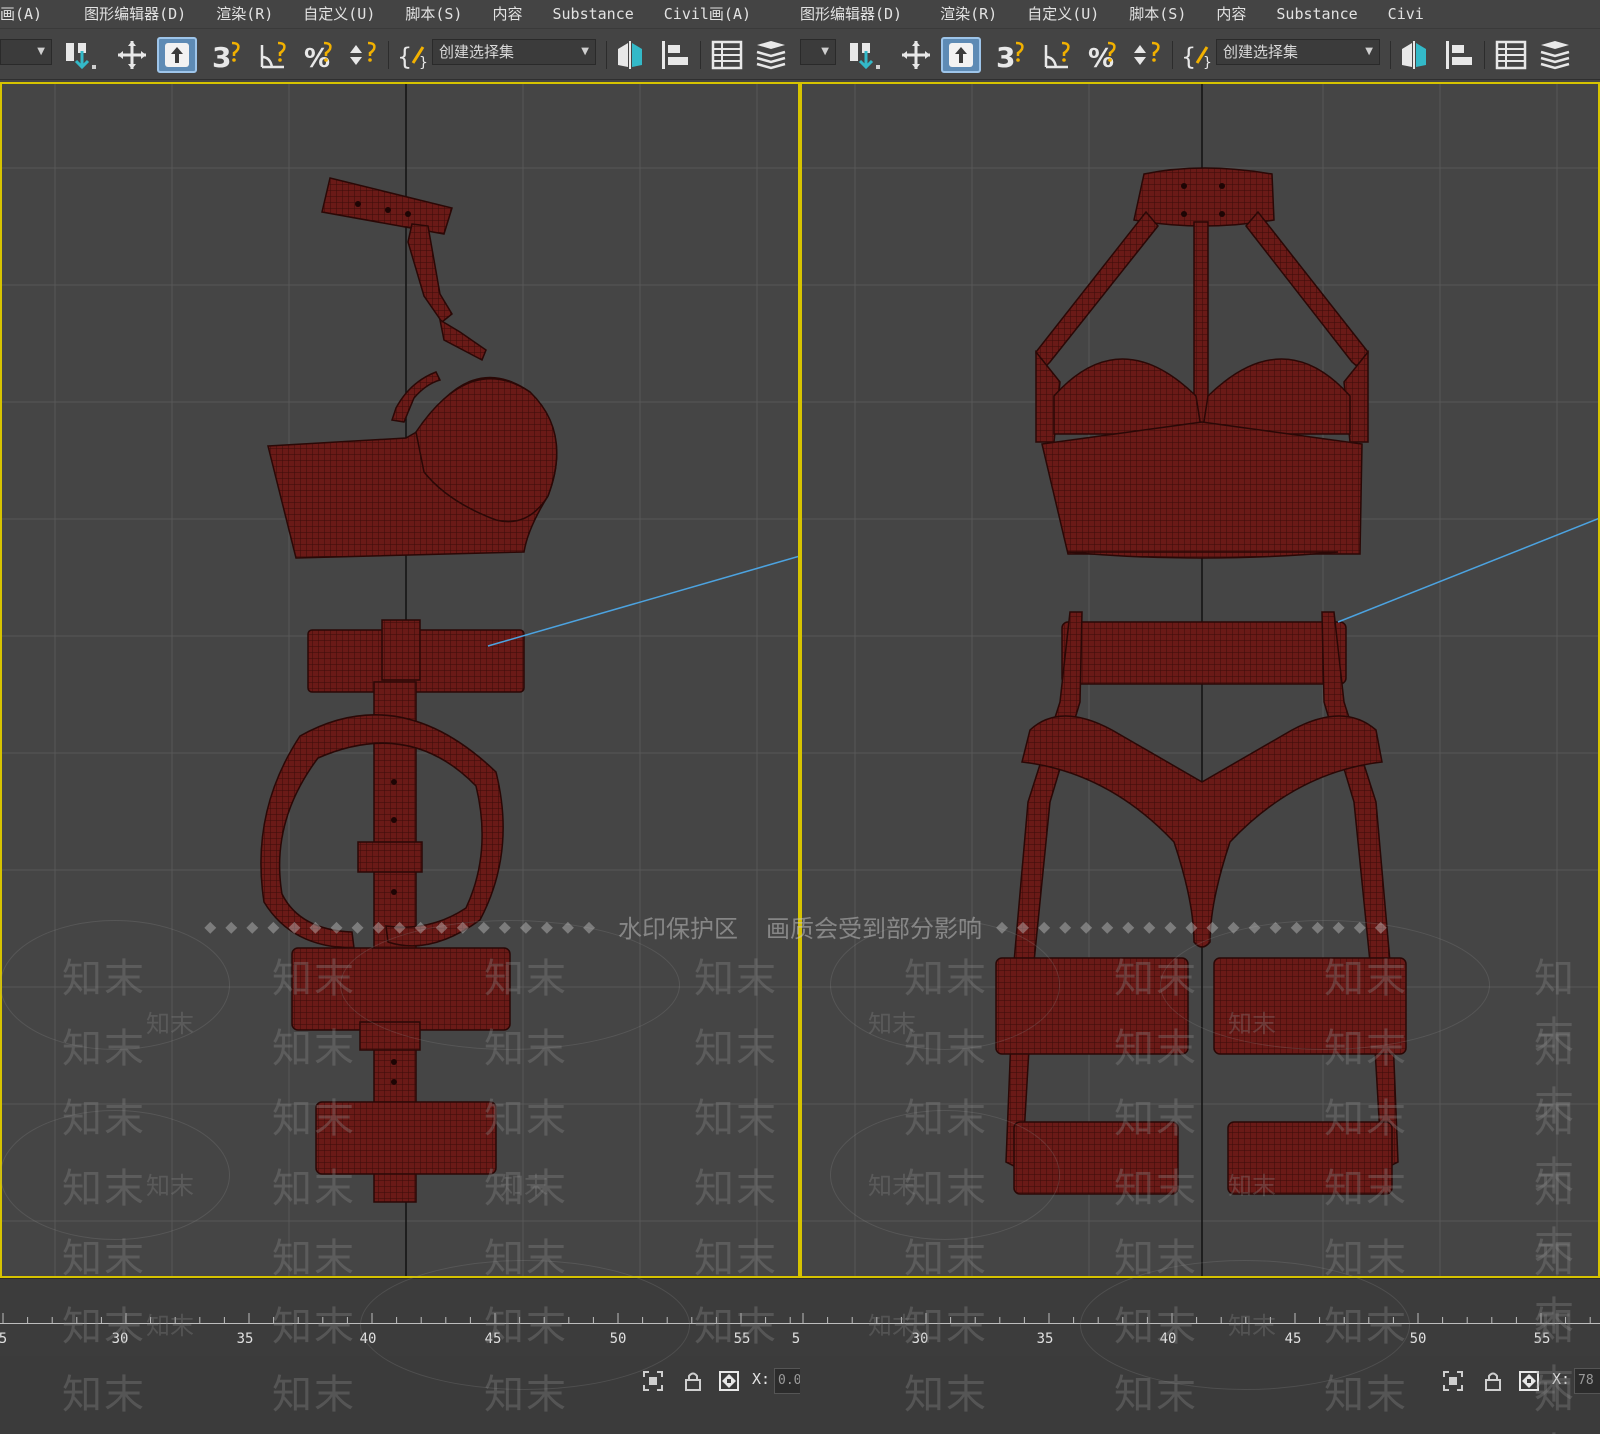 The height and width of the screenshot is (1434, 1600). I want to click on timeline-ruler: 30 35 40 45 50 55, so click(1200, 1317).